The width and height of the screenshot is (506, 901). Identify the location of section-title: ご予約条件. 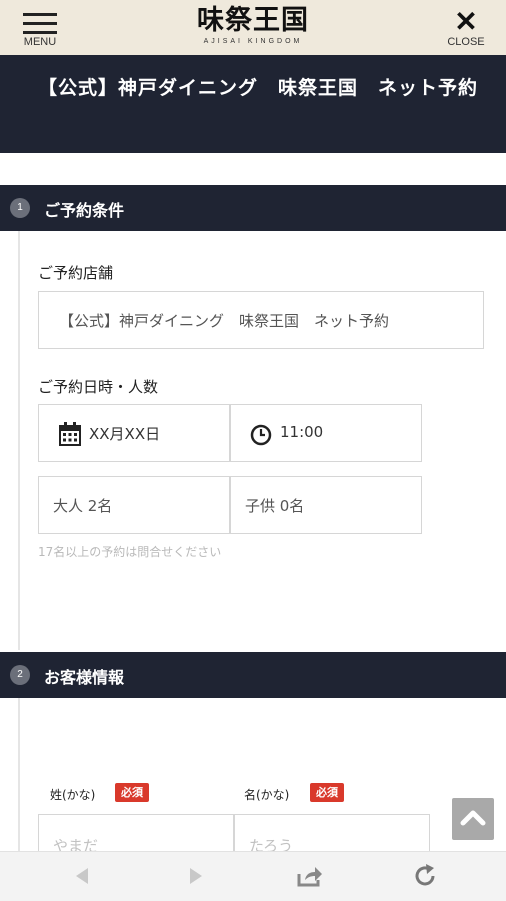
(84, 210).